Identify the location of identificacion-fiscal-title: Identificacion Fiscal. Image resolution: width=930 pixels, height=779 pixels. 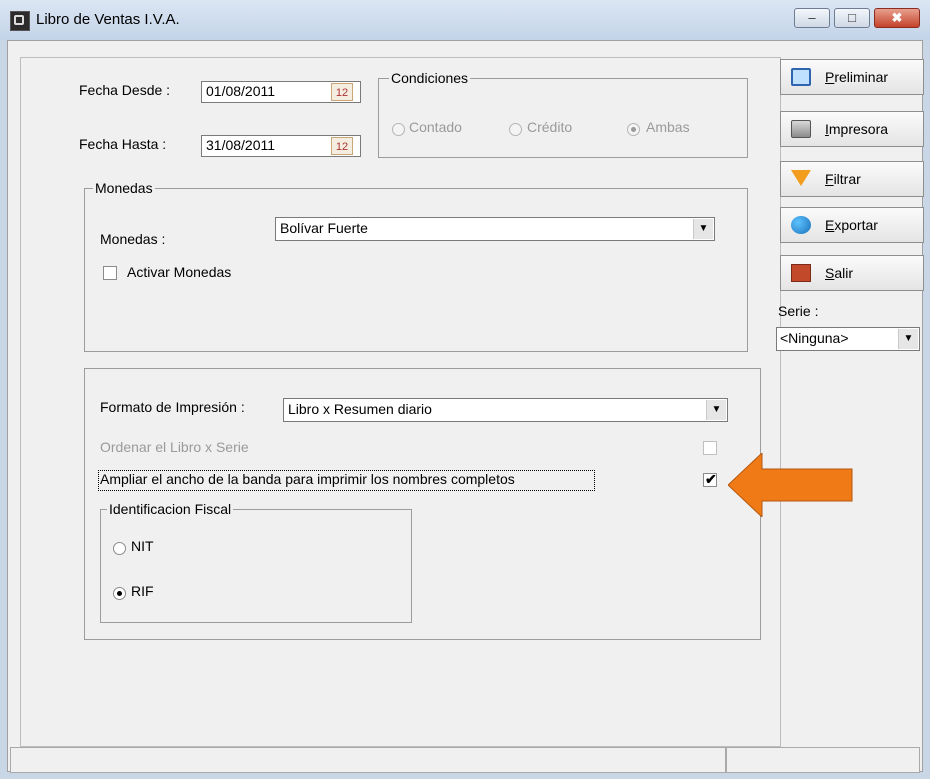
(170, 509).